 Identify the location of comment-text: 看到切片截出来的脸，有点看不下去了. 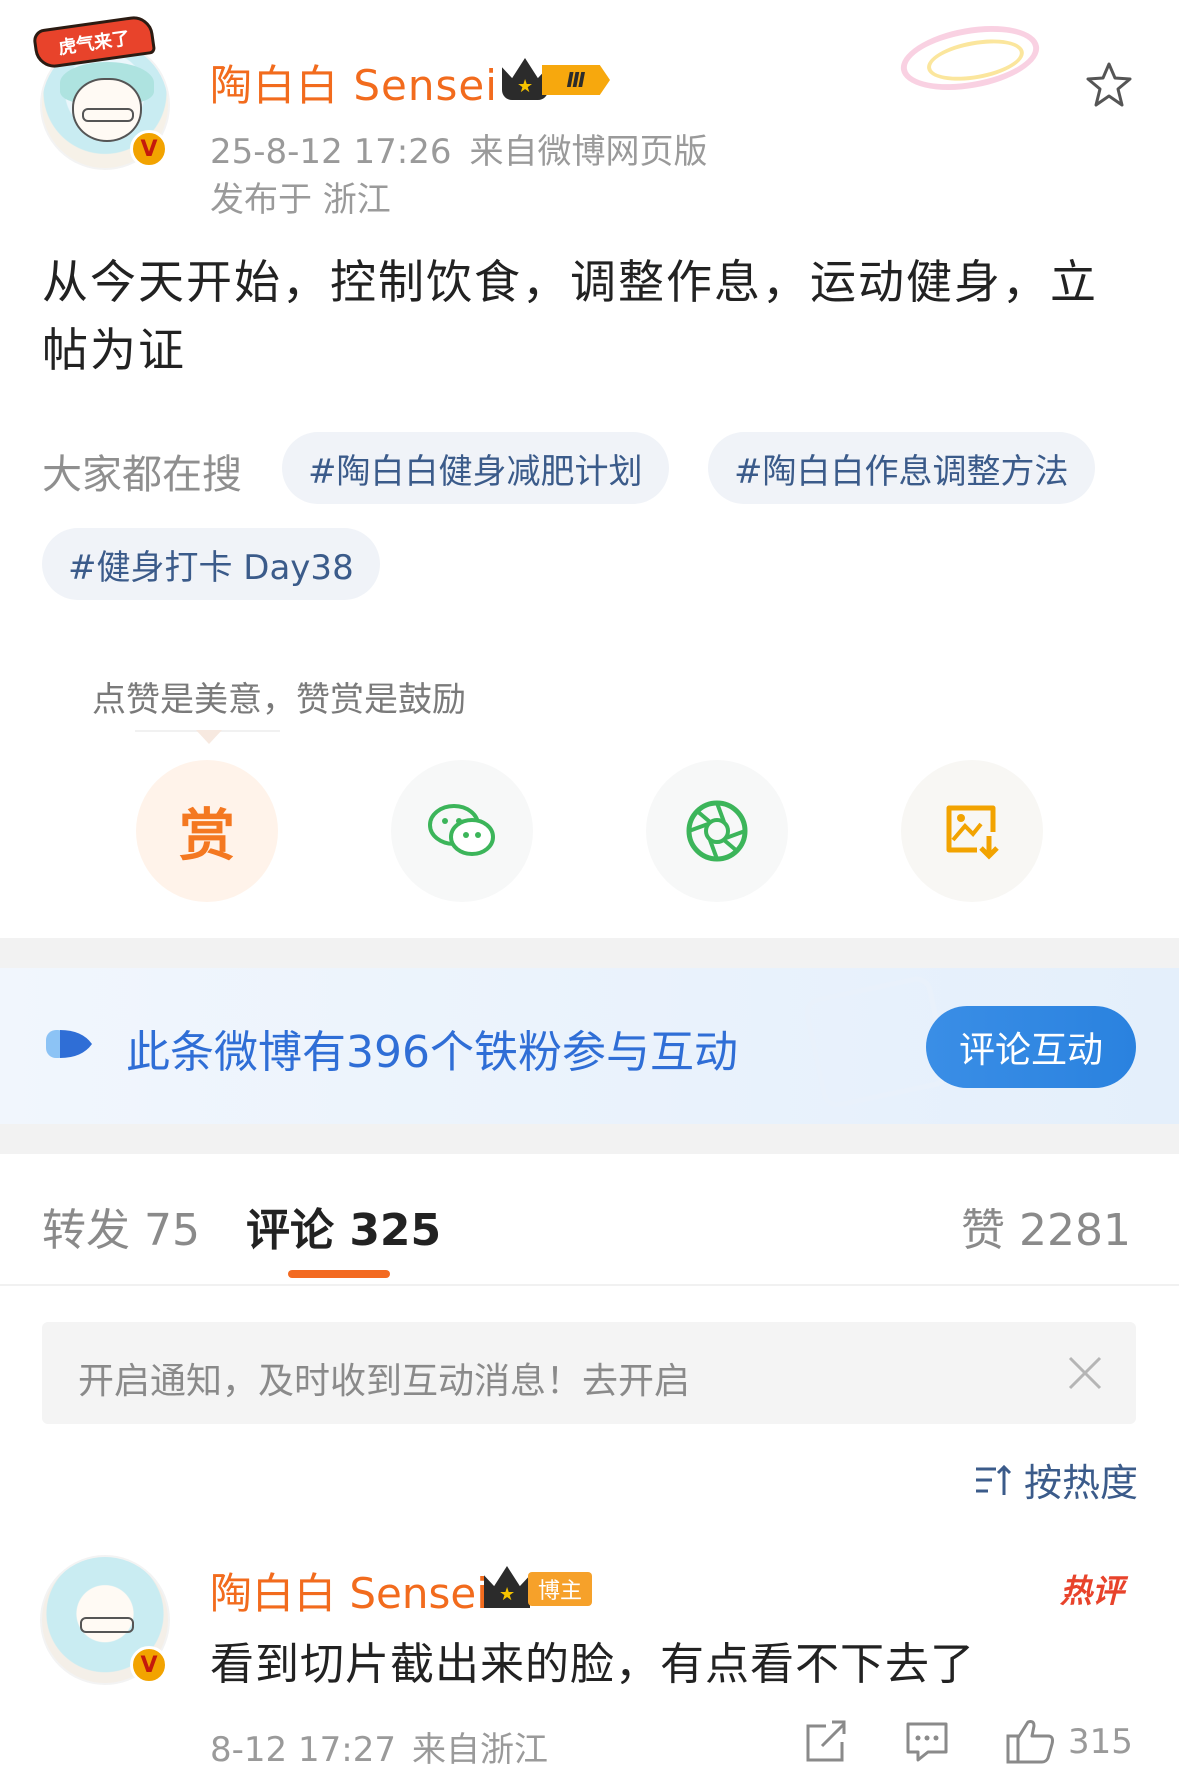
(592, 1664).